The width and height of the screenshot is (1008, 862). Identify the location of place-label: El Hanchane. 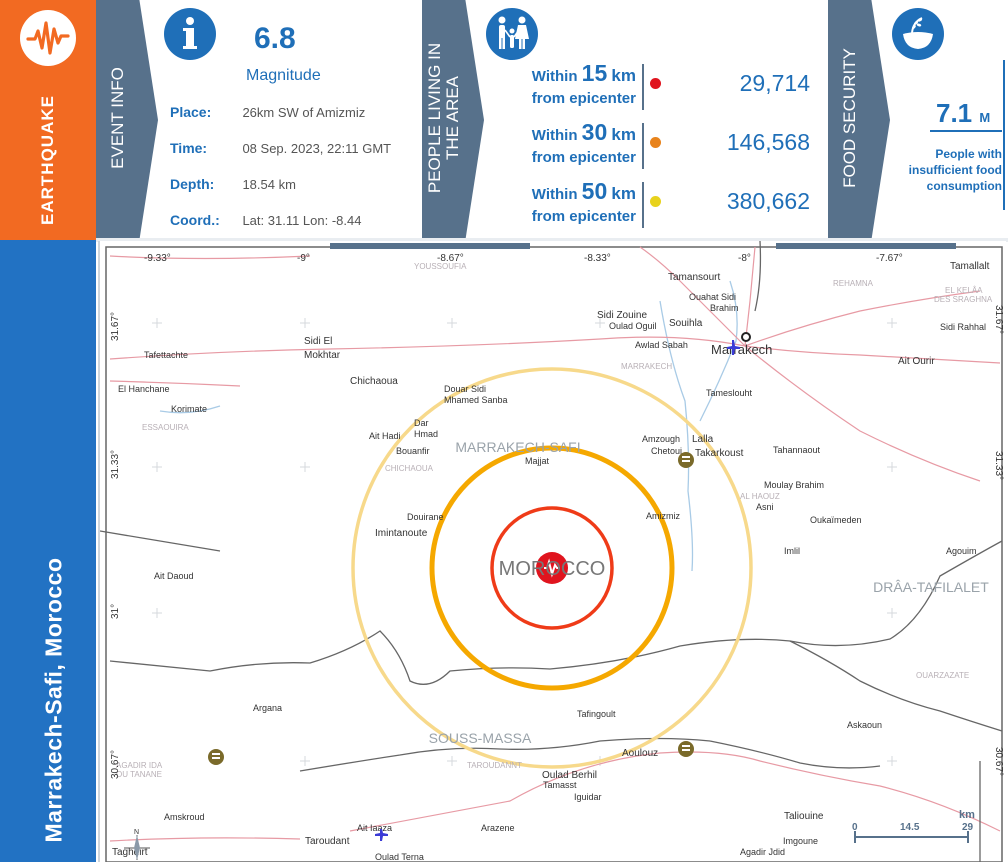
(144, 389).